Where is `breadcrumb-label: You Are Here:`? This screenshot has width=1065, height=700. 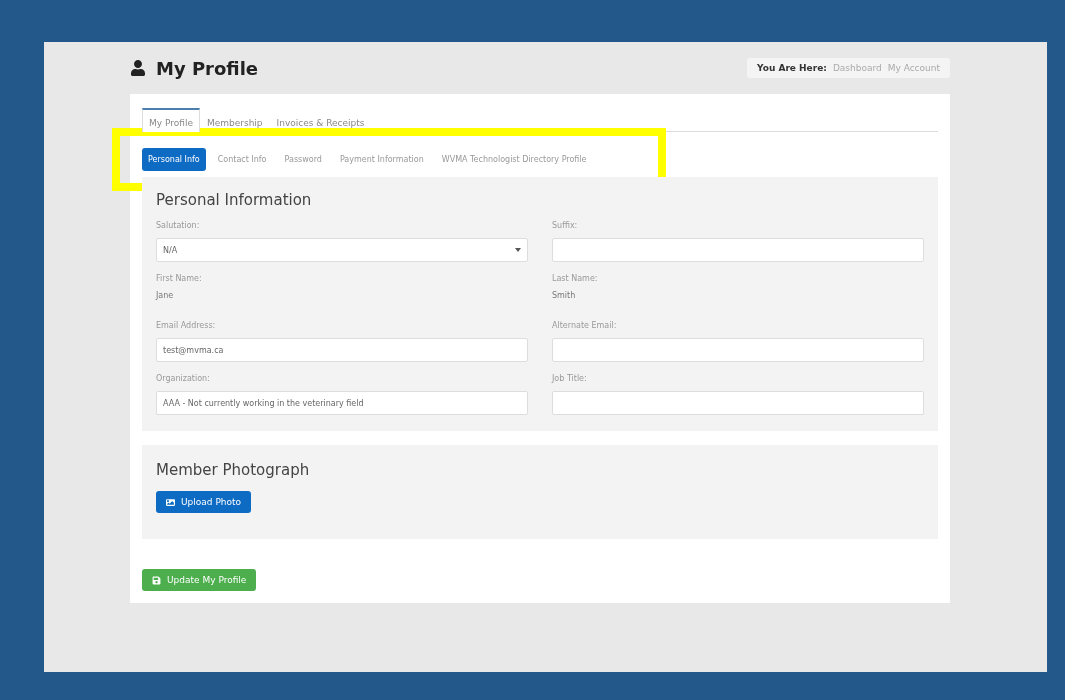 breadcrumb-label: You Are Here: is located at coordinates (792, 68).